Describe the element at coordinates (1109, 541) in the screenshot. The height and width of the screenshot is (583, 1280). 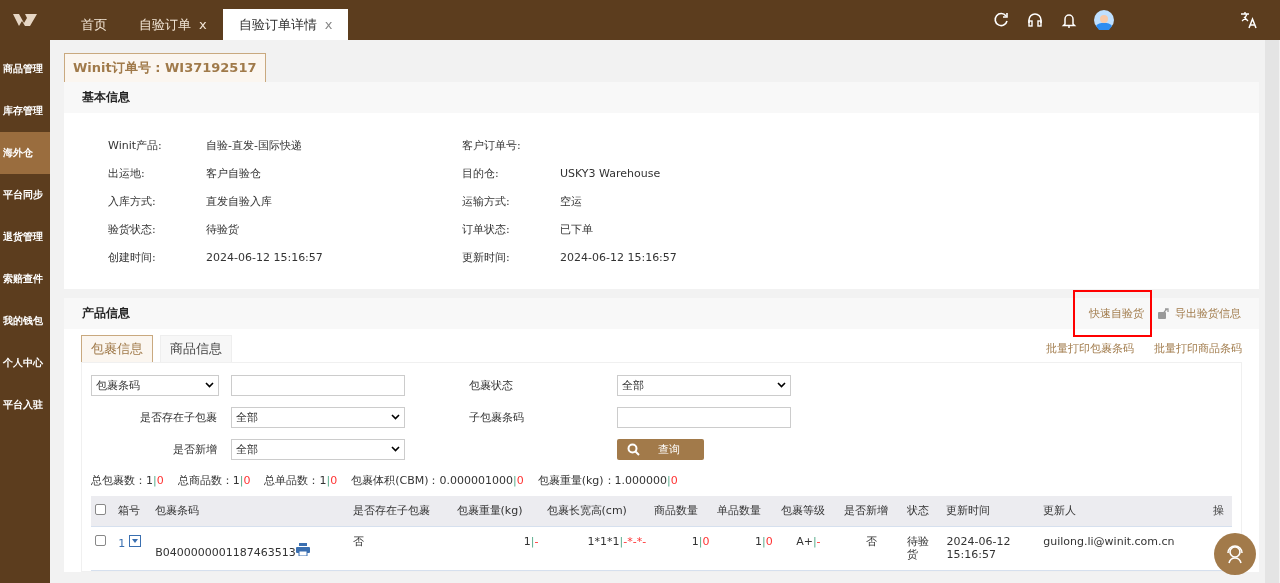
I see `table-cell: guilong.li@winit.com.cn` at that location.